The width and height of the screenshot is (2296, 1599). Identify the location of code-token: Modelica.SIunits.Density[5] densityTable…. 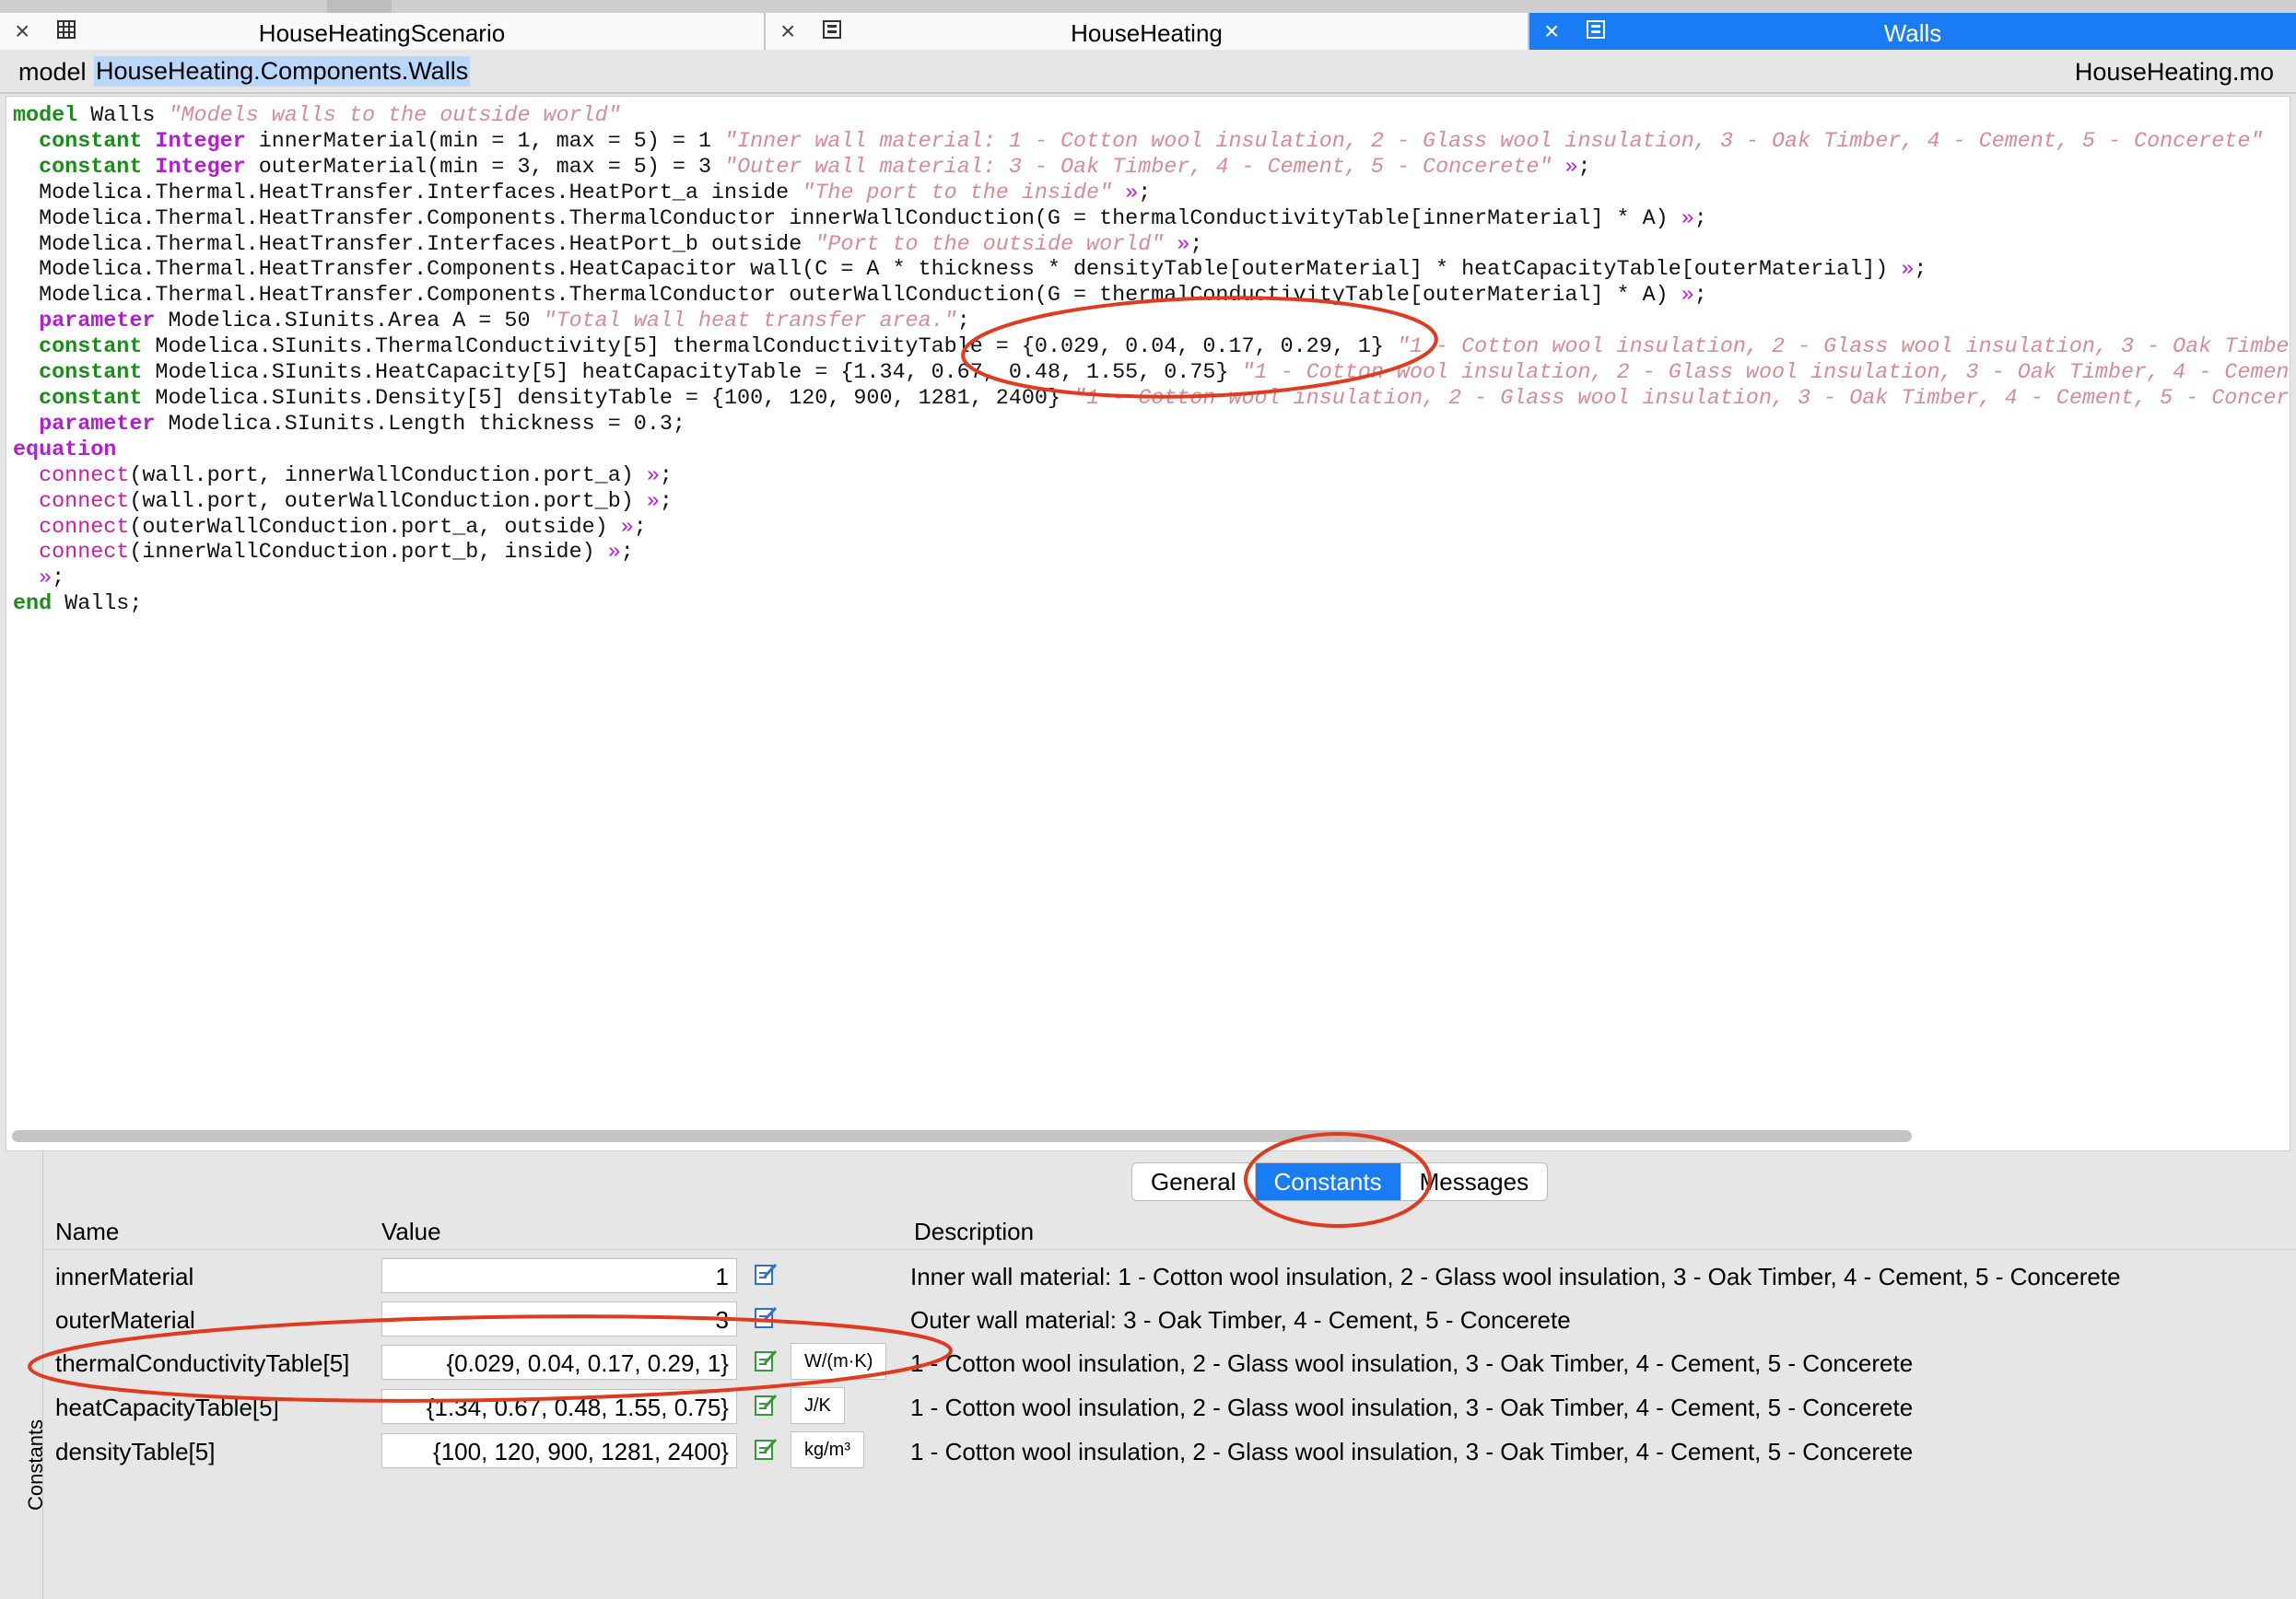
(608, 399).